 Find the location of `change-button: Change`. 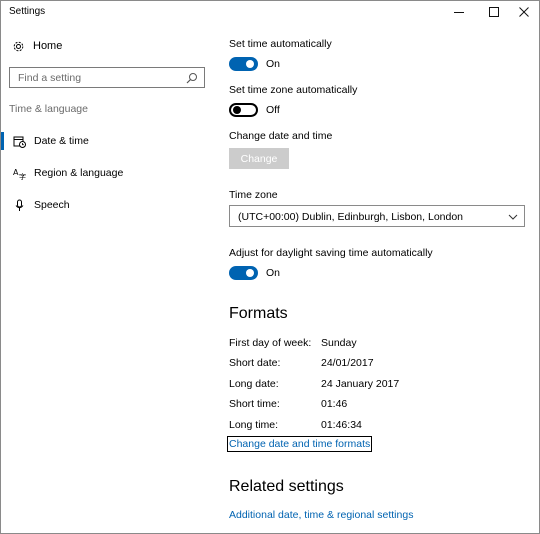

change-button: Change is located at coordinates (259, 158).